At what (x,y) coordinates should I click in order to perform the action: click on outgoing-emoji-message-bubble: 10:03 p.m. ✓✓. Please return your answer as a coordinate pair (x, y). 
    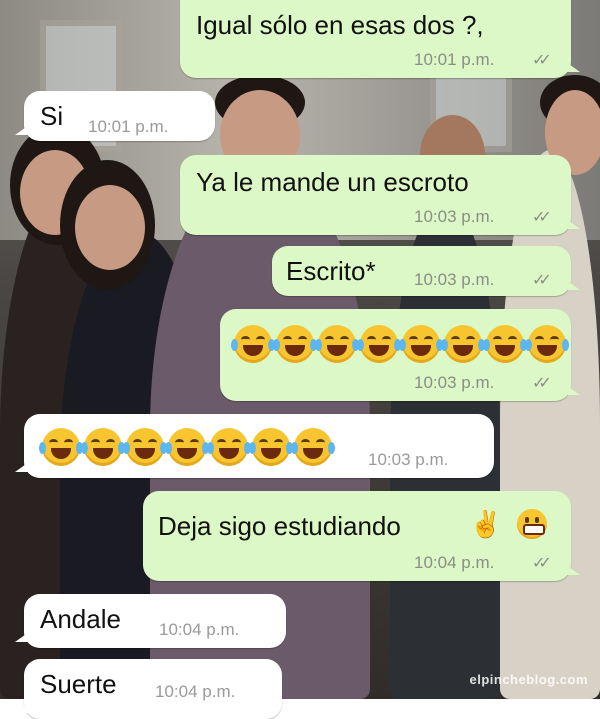
    Looking at the image, I should click on (400, 355).